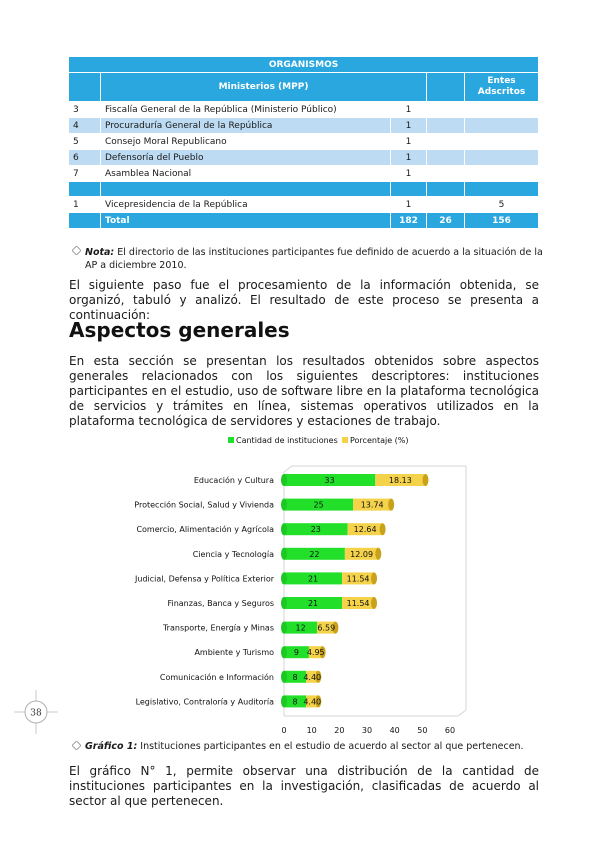  I want to click on page-number-ornament: 38, so click(36, 712).